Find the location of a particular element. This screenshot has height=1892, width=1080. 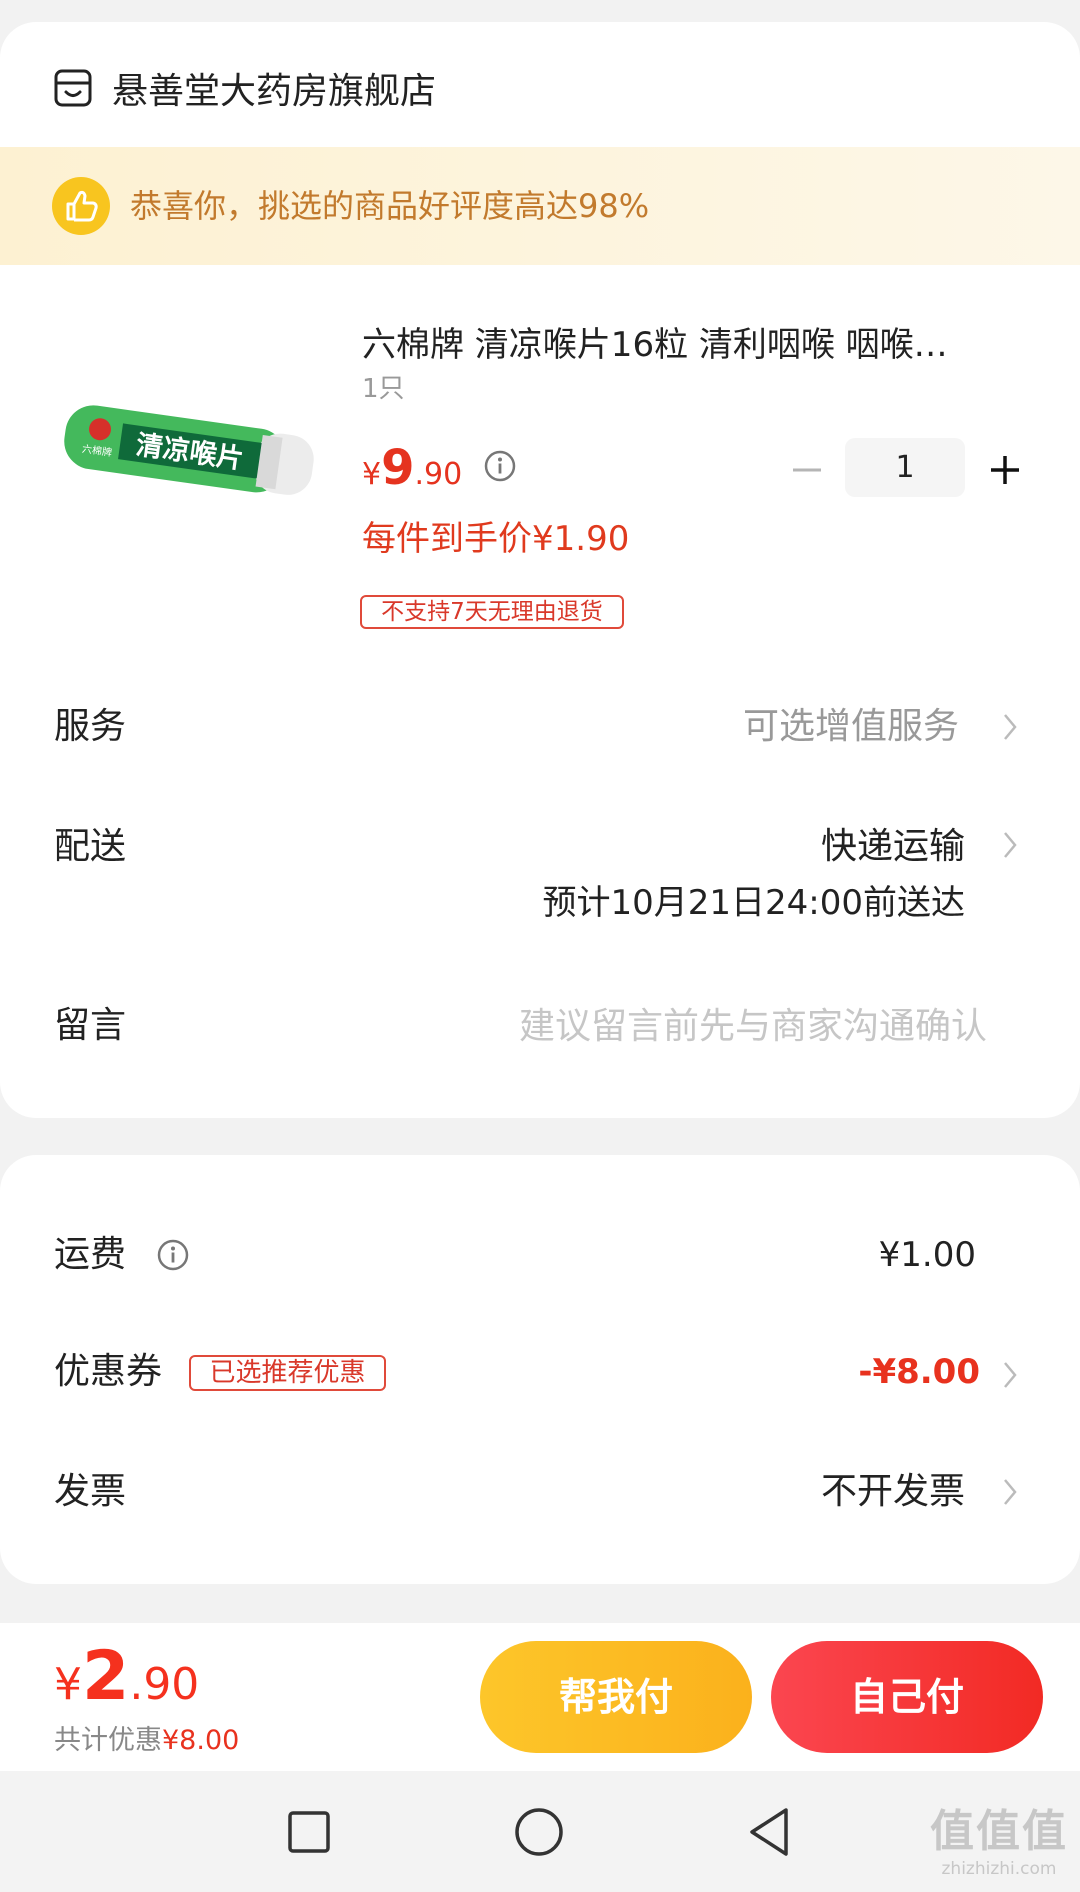

total-discount: 共计优惠¥8.00 is located at coordinates (146, 1741).